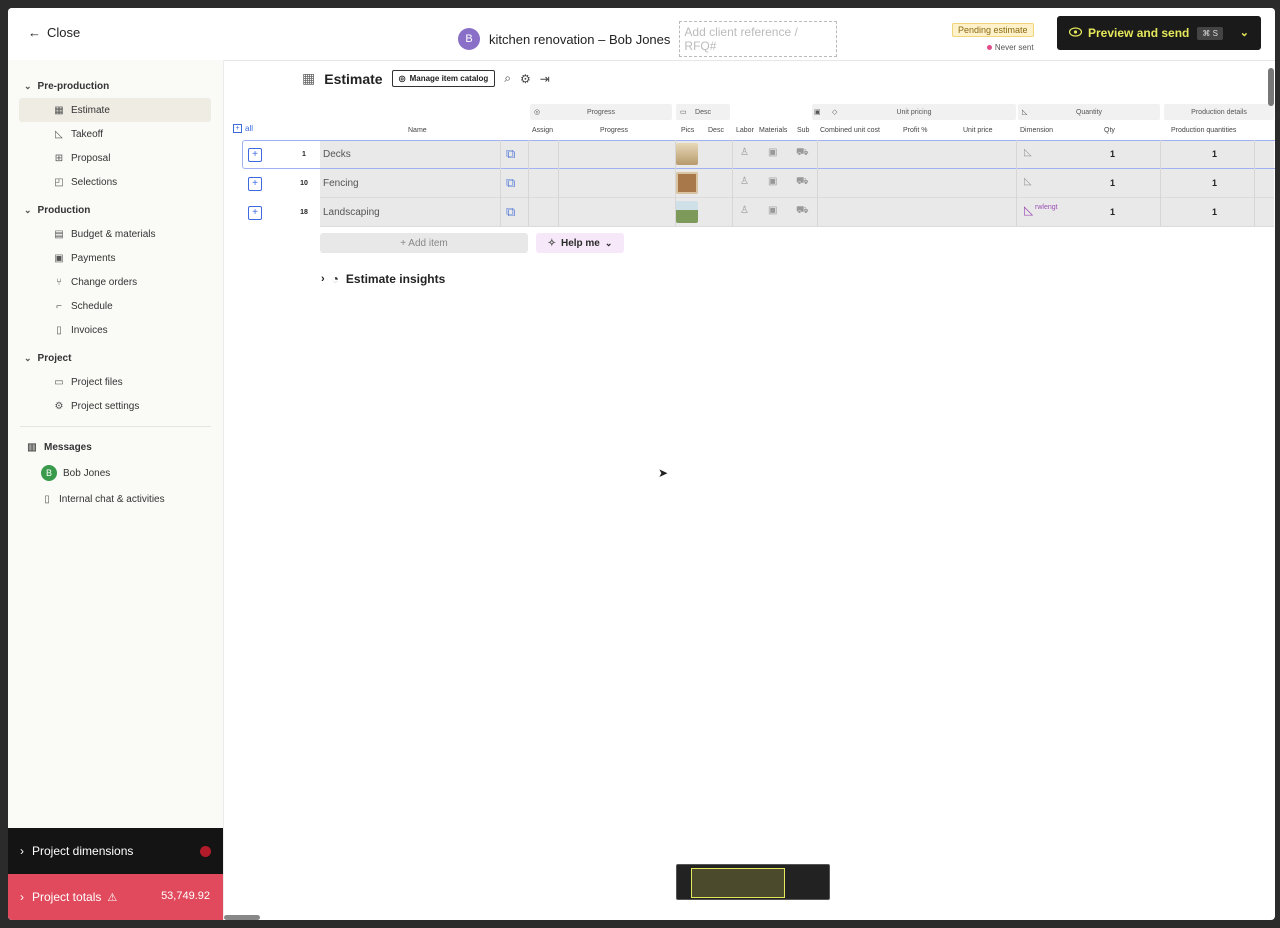 The image size is (1280, 928). Describe the element at coordinates (758, 39) in the screenshot. I see `client-reference-input: Add client reference / RFQ#` at that location.